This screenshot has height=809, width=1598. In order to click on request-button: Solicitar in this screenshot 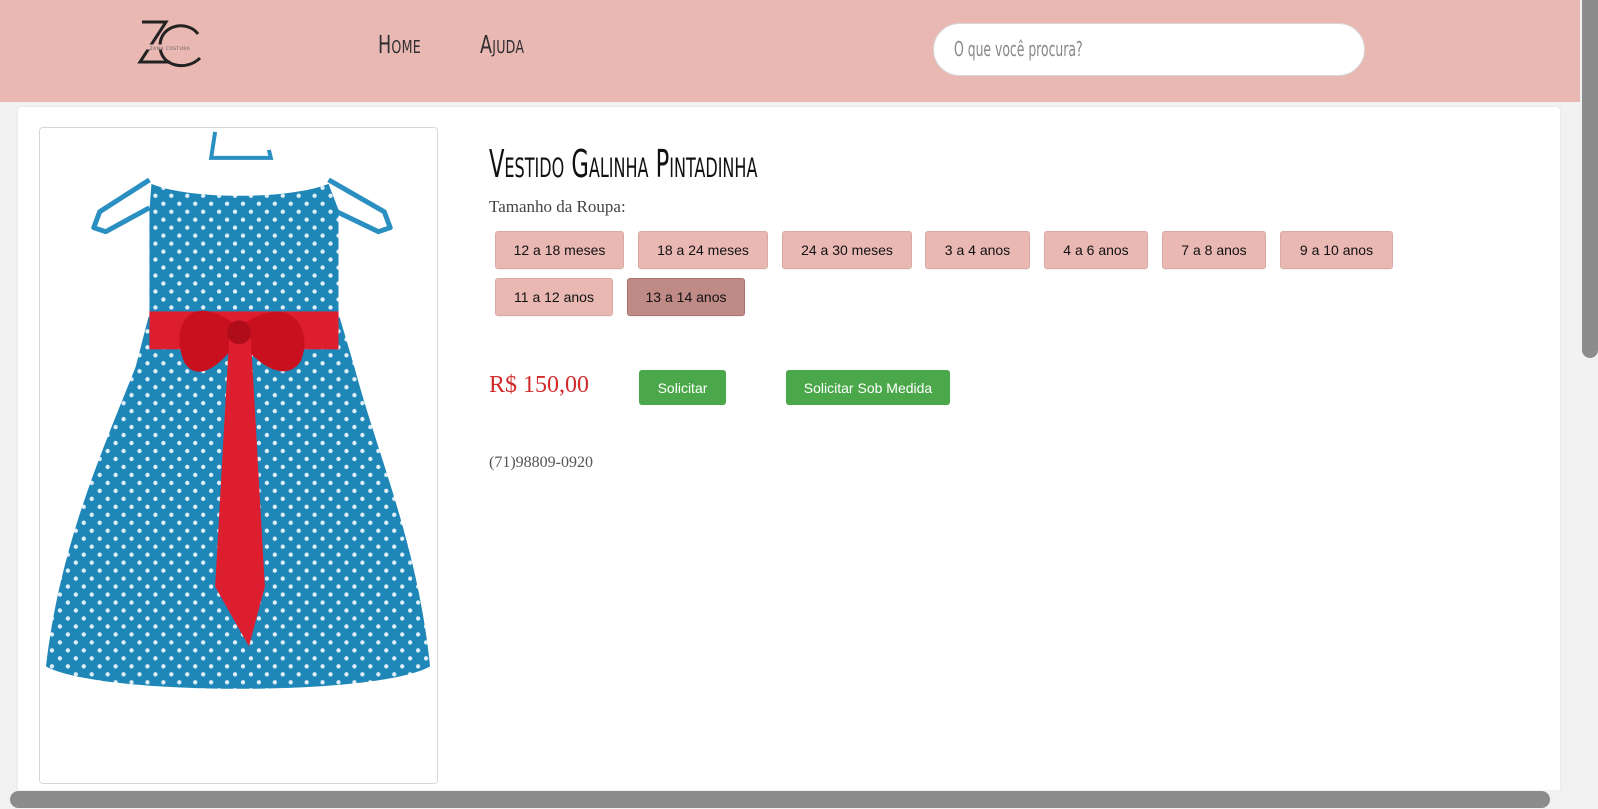, I will do `click(682, 387)`.